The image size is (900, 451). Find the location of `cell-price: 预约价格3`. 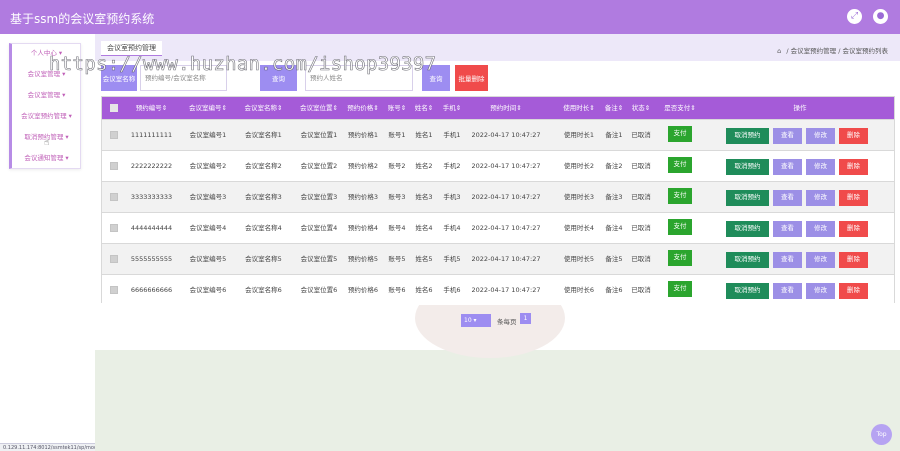

cell-price: 预约价格3 is located at coordinates (363, 197).